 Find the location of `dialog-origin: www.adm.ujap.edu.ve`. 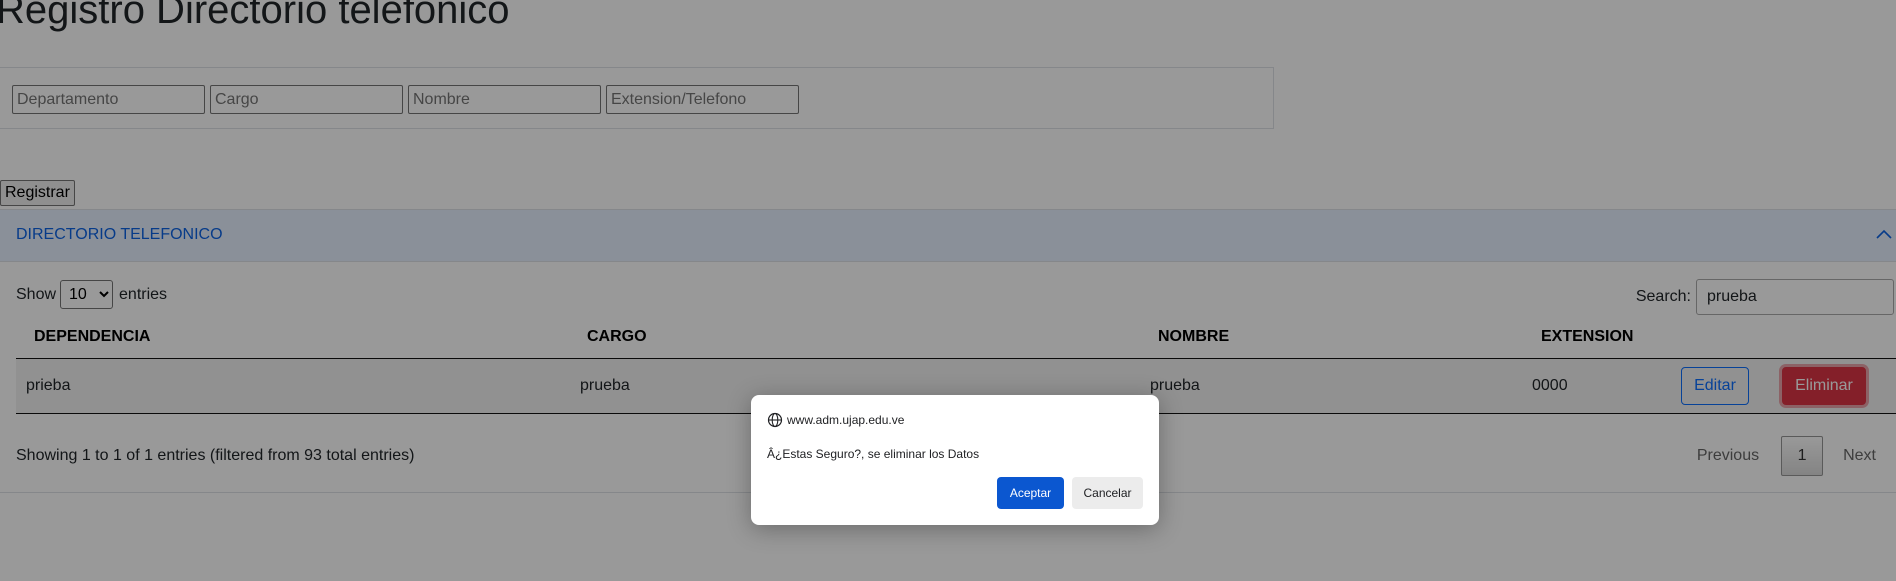

dialog-origin: www.adm.ujap.edu.ve is located at coordinates (835, 420).